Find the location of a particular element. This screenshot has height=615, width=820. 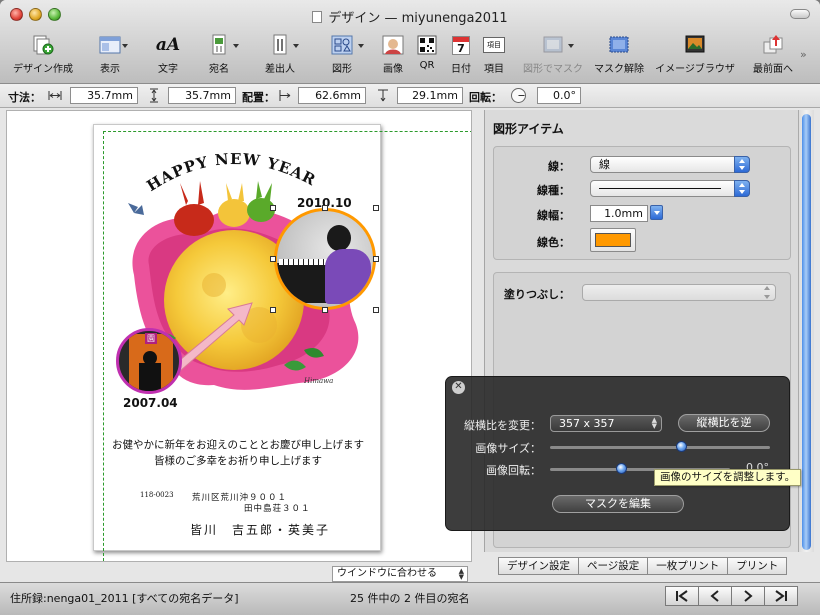

fill-popup is located at coordinates (679, 292).